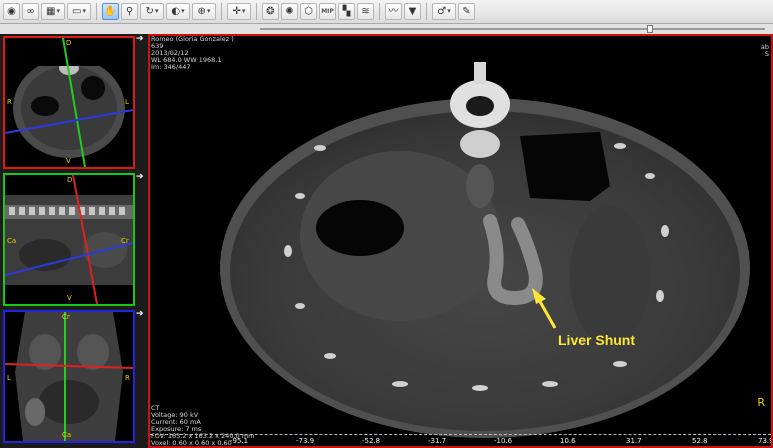 The image size is (773, 448). I want to click on rotate-icon: ↻, so click(149, 11).